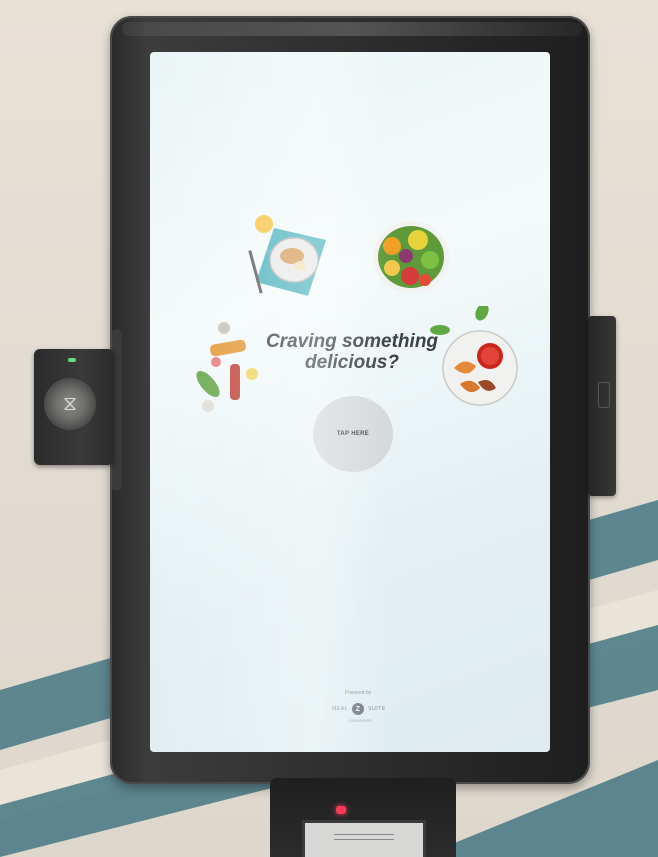 This screenshot has width=658, height=857. Describe the element at coordinates (352, 362) in the screenshot. I see `headline-line-2: delicious?` at that location.